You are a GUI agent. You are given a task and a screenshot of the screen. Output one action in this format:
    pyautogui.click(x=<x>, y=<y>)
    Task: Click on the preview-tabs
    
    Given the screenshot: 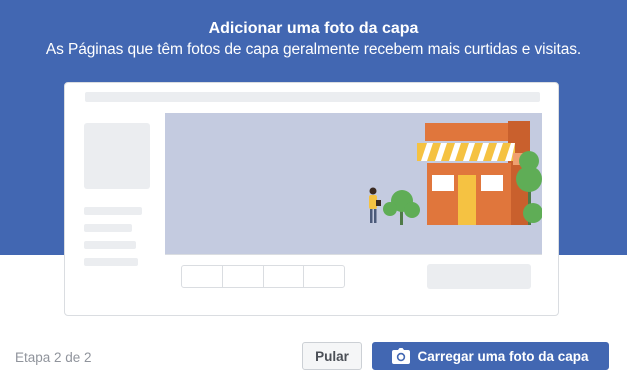 What is the action you would take?
    pyautogui.click(x=263, y=276)
    